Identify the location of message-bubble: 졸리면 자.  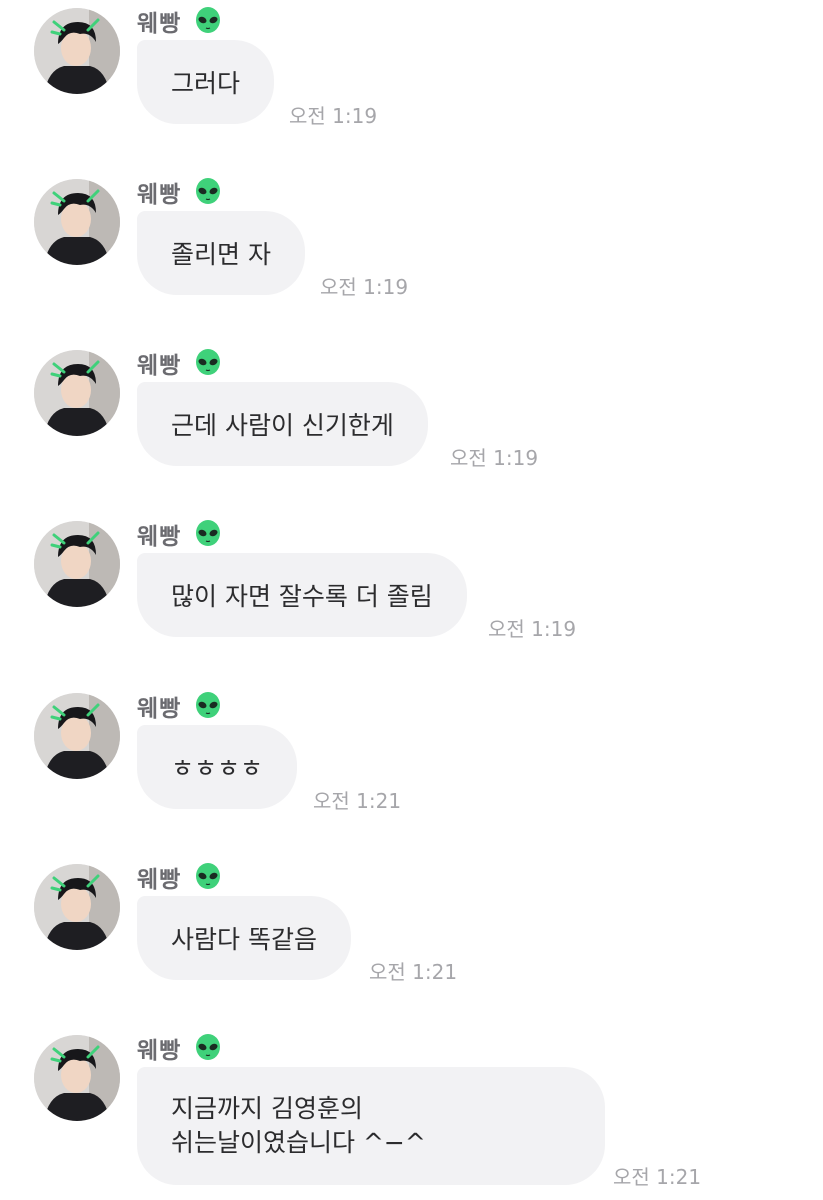
(221, 253).